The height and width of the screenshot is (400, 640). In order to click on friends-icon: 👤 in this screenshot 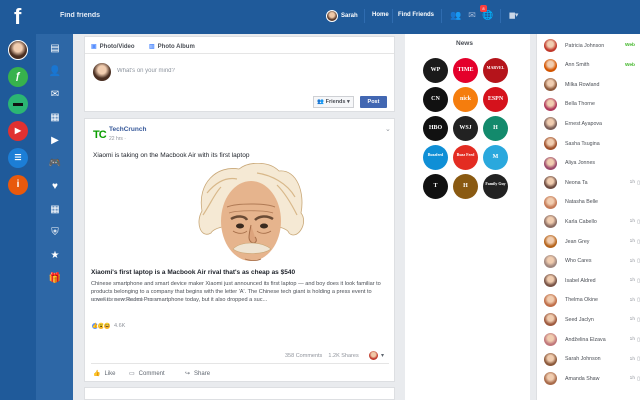, I will do `click(55, 72)`.